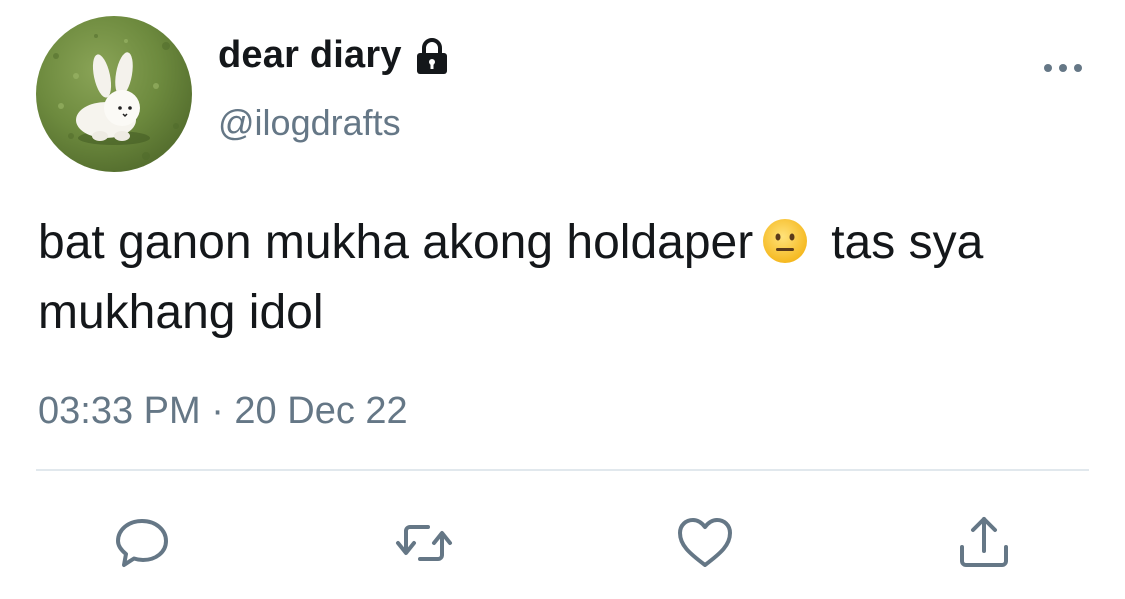 The width and height of the screenshot is (1125, 599). I want to click on share-icon, so click(984, 543).